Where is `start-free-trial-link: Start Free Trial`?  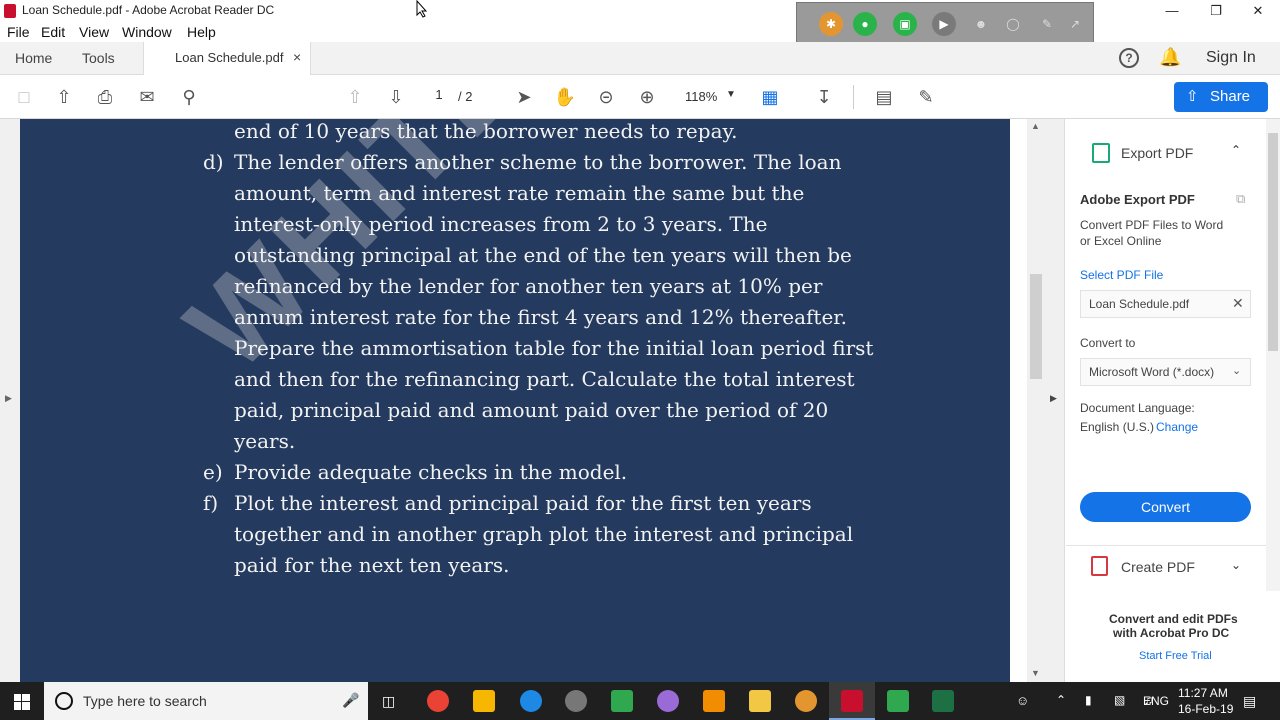 start-free-trial-link: Start Free Trial is located at coordinates (1175, 656).